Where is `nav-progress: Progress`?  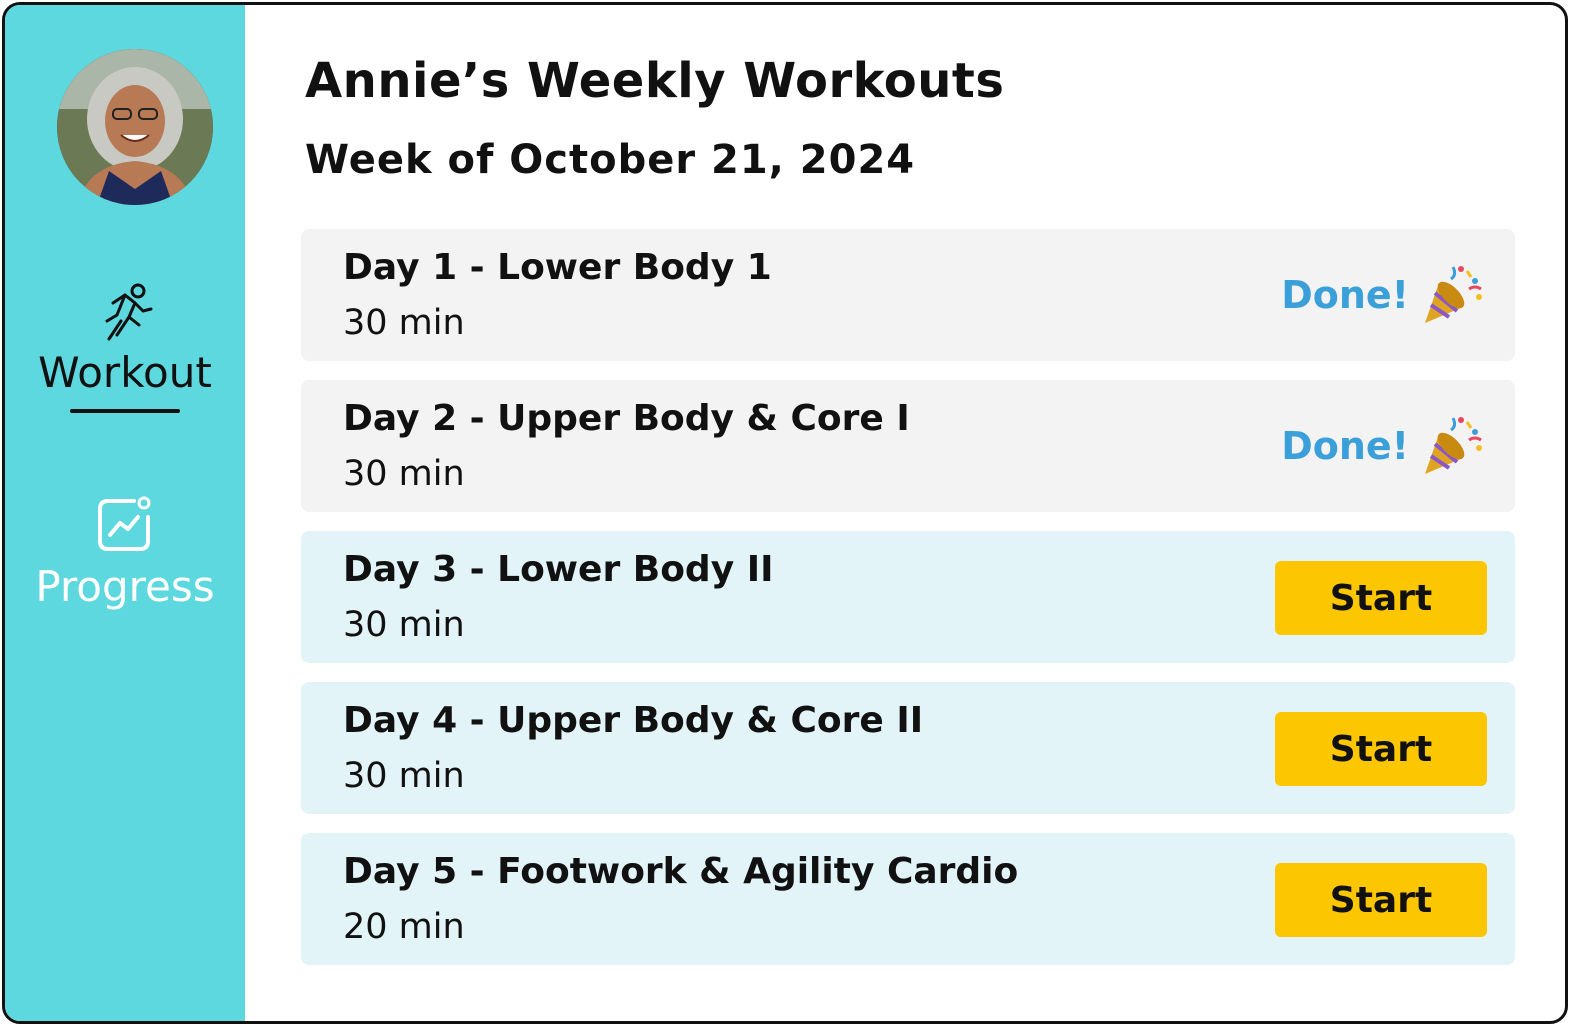
nav-progress: Progress is located at coordinates (125, 553).